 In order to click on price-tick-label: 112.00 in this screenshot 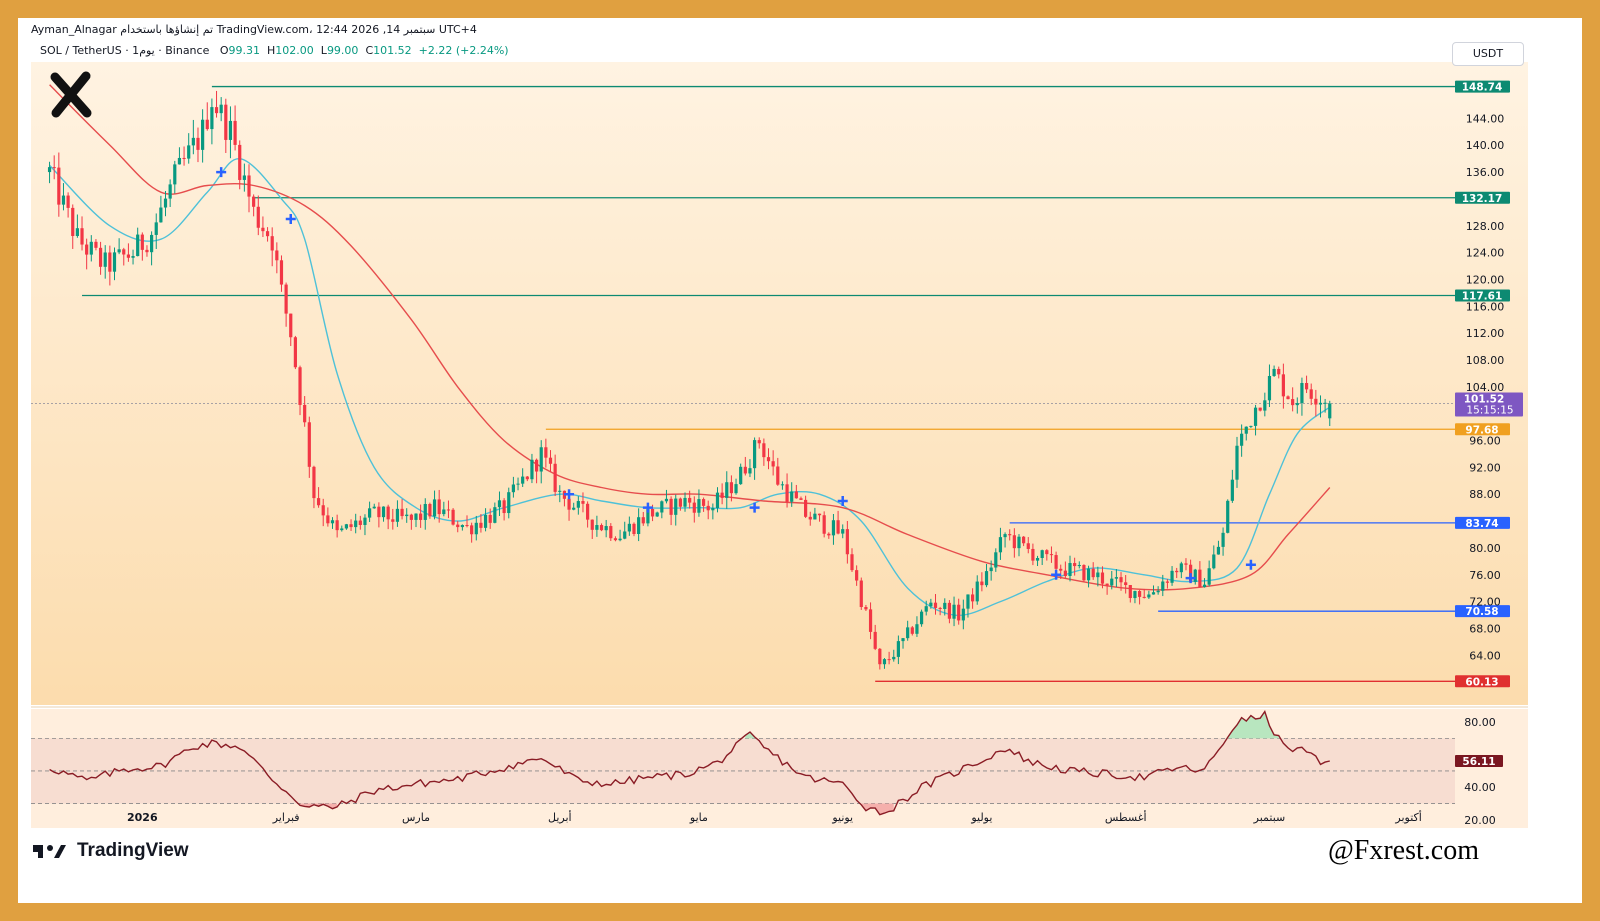, I will do `click(1485, 333)`.